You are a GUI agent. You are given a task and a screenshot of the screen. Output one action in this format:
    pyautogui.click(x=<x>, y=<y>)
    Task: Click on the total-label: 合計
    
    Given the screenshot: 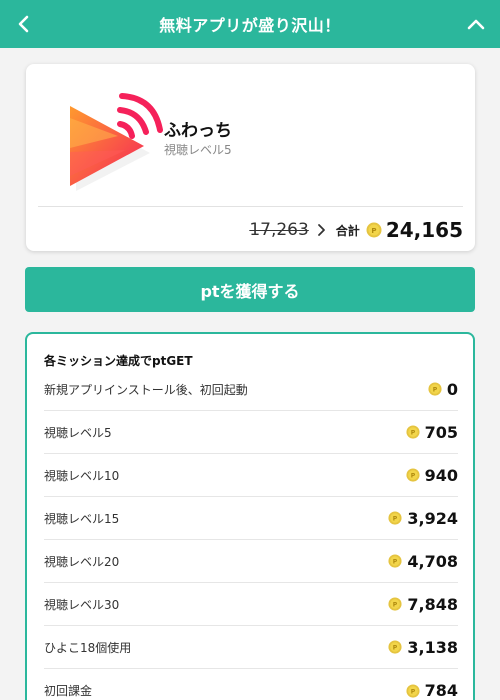 What is the action you would take?
    pyautogui.click(x=347, y=230)
    